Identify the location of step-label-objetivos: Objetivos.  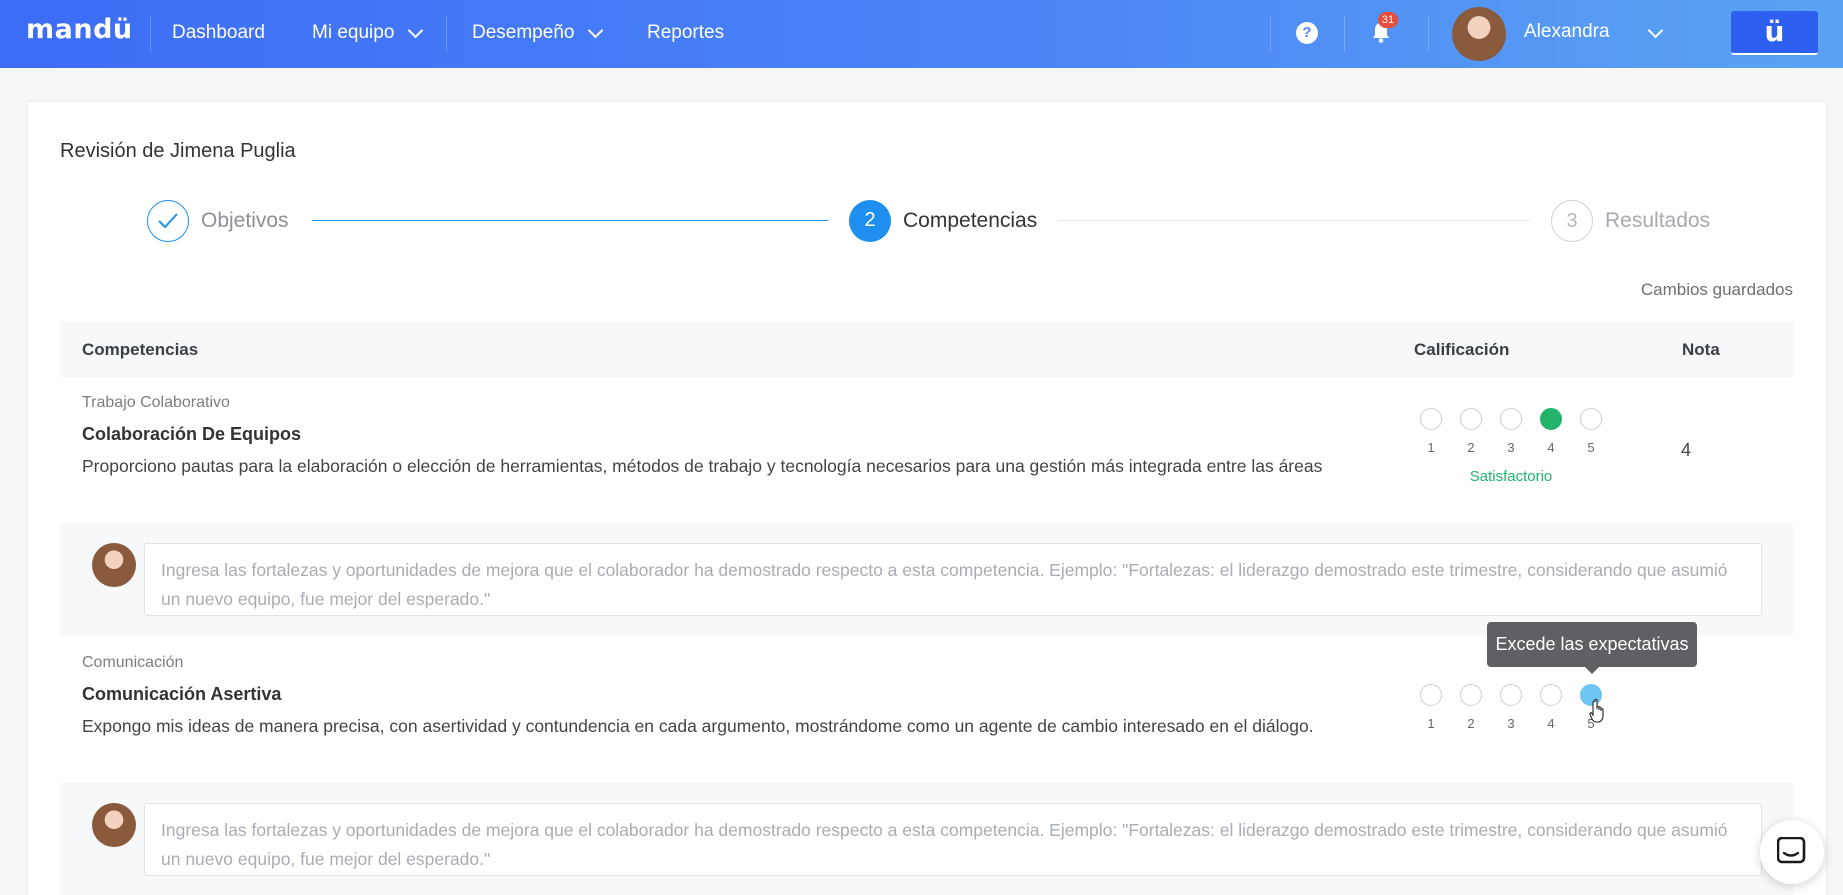
(245, 221).